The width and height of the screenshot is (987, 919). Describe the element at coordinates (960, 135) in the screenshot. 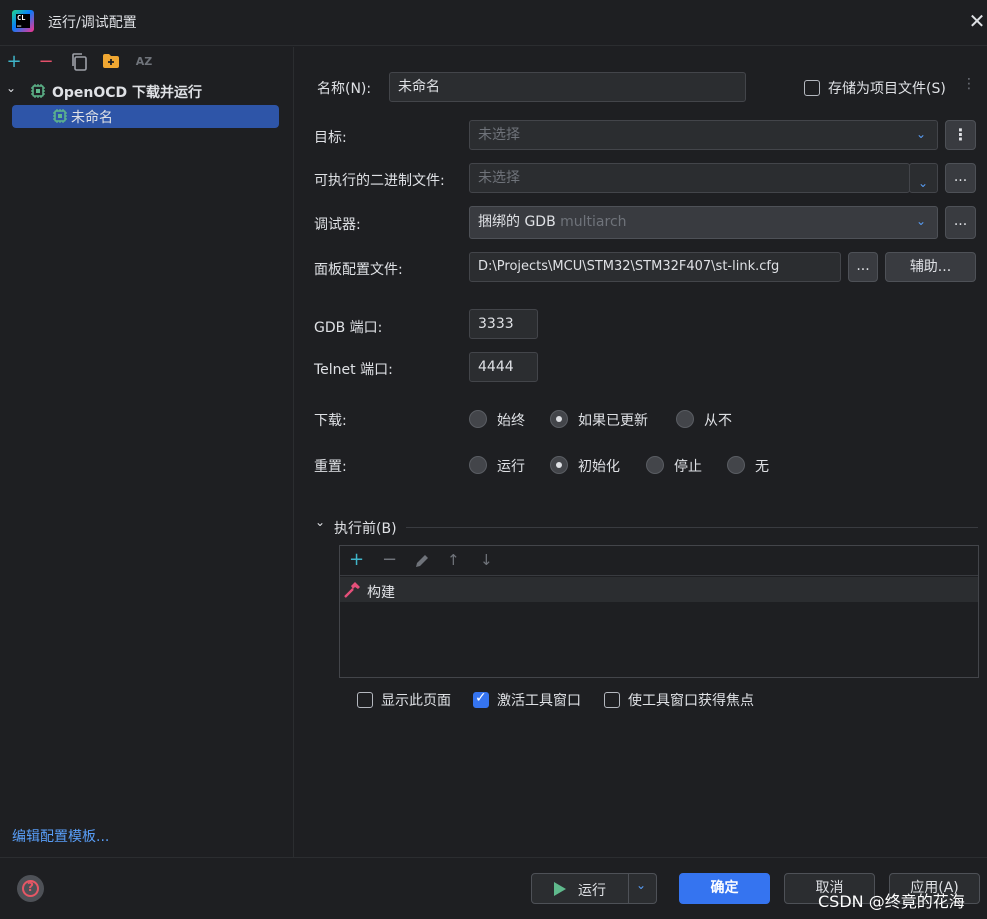

I see `target-more-icon: ⋮` at that location.